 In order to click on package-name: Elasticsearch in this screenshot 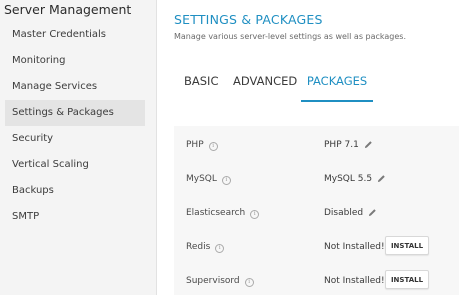, I will do `click(216, 213)`.